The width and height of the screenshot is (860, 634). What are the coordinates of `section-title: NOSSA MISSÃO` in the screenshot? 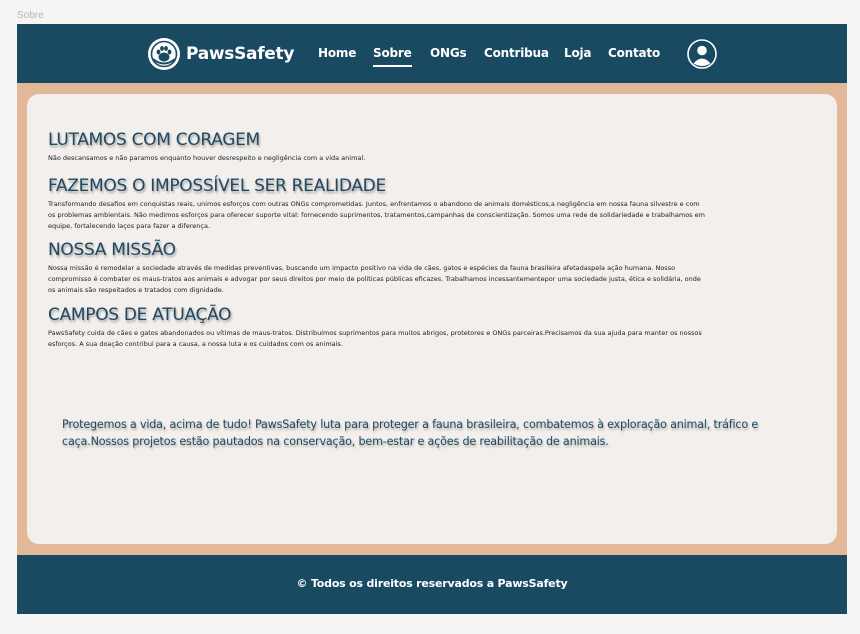 It's located at (112, 250).